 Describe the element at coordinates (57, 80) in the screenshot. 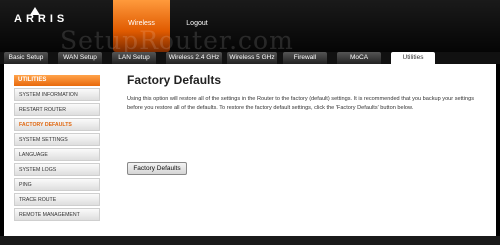

I see `sidebar-heading: UTILITIES` at that location.